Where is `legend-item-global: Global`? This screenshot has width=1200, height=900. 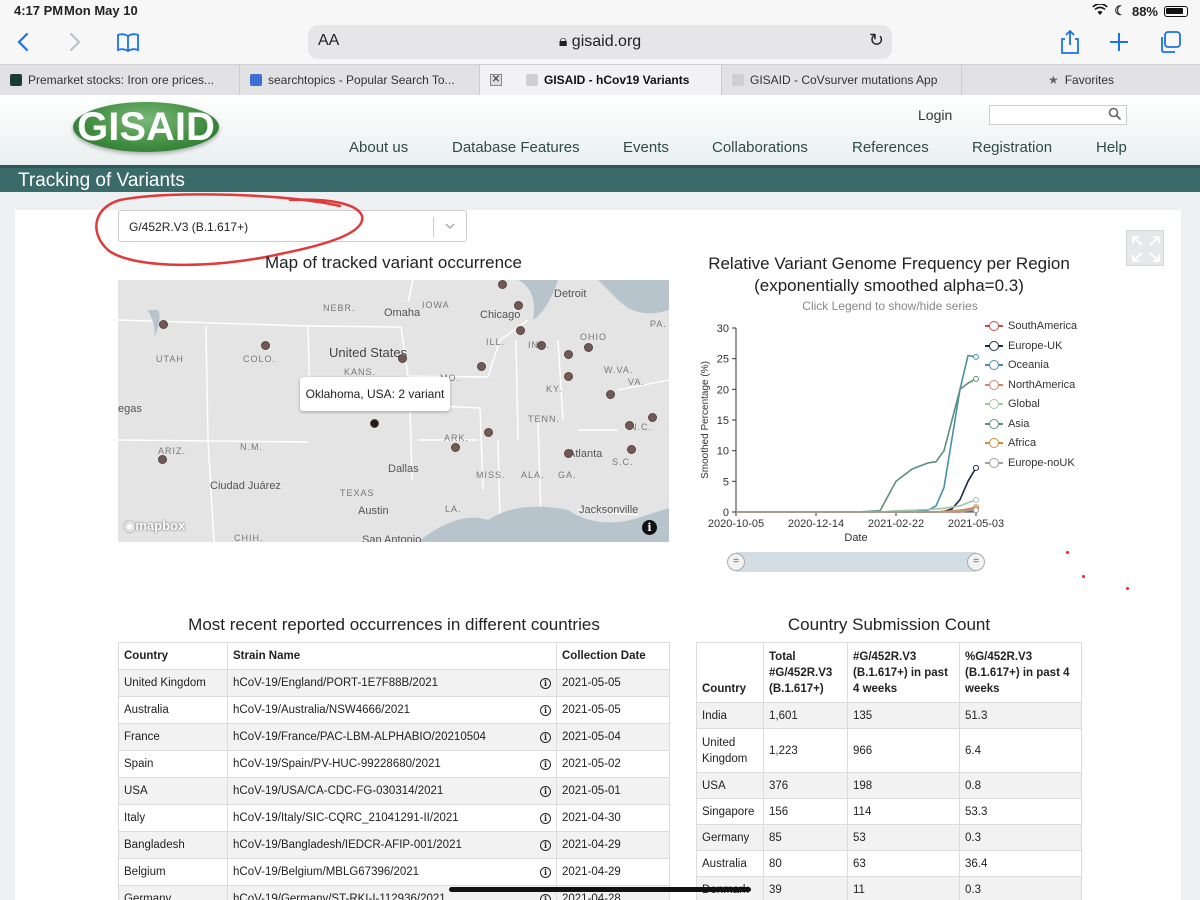 legend-item-global: Global is located at coordinates (1012, 404).